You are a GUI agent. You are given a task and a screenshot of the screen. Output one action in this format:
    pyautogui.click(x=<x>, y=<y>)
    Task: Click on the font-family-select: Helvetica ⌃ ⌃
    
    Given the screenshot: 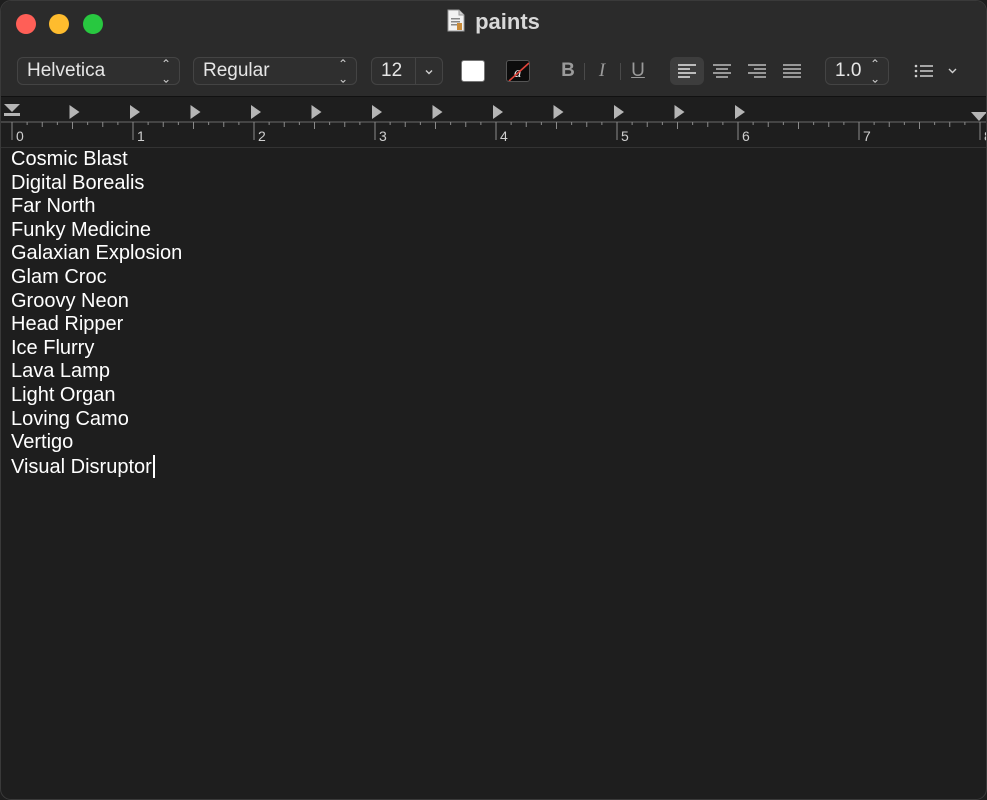 What is the action you would take?
    pyautogui.click(x=98, y=71)
    